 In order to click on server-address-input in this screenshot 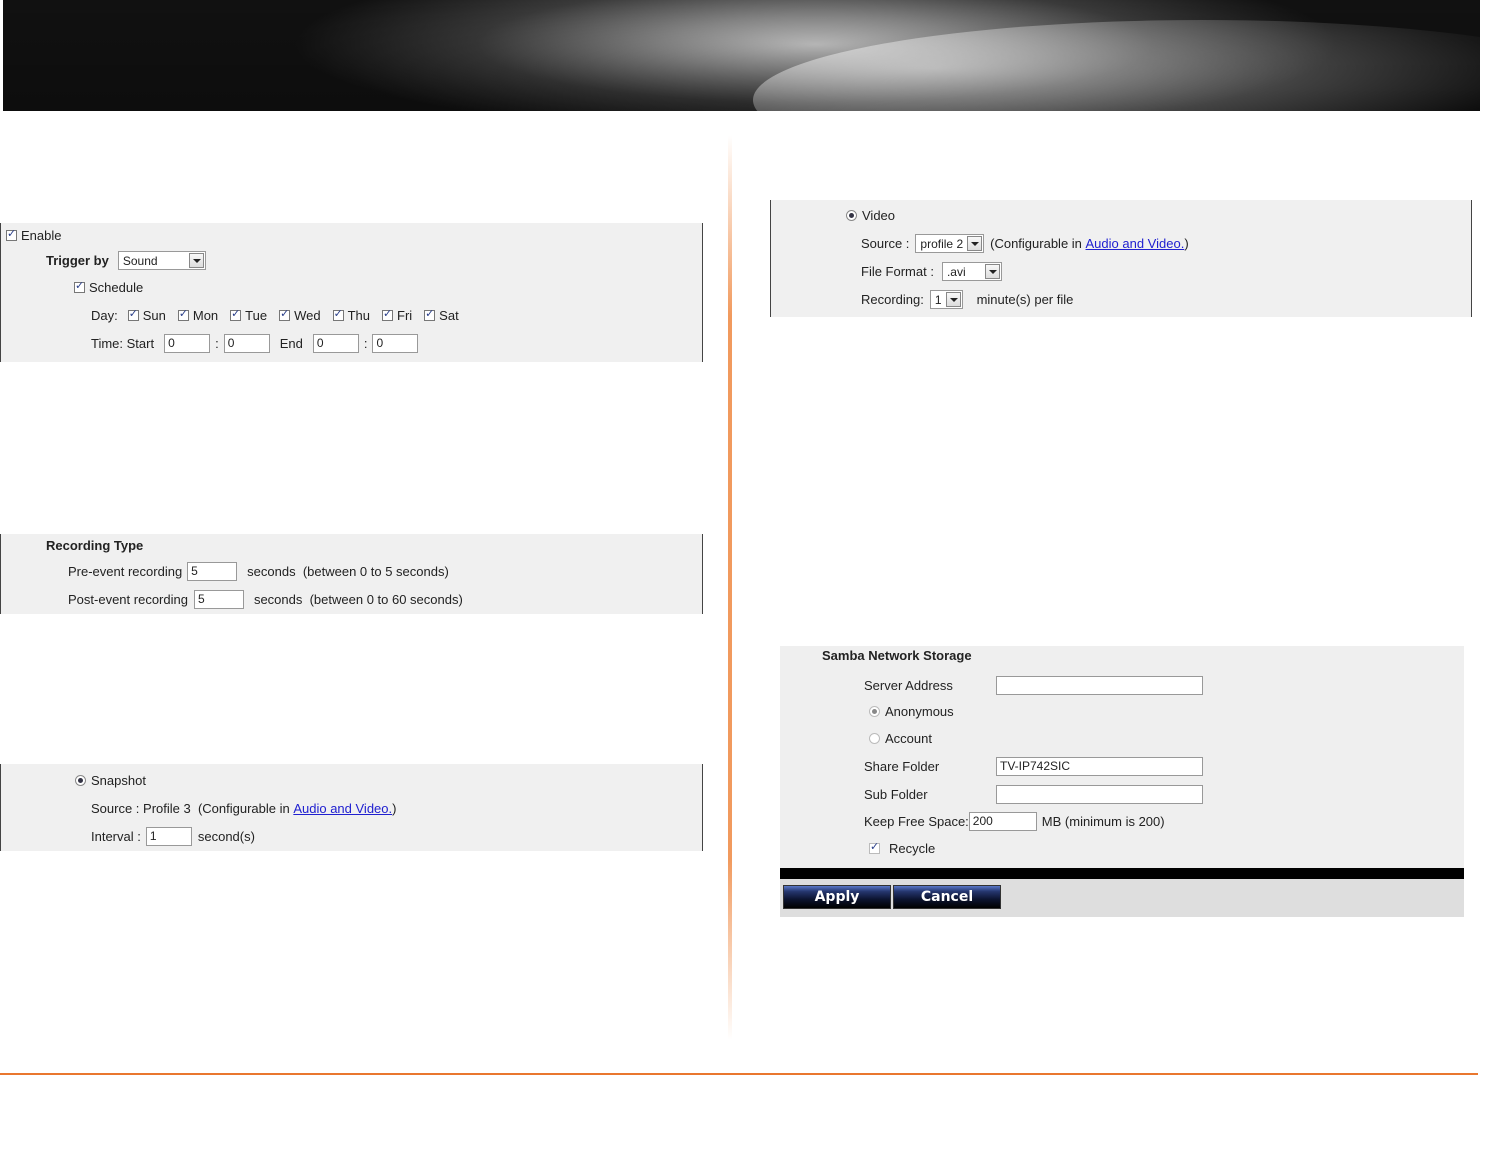, I will do `click(1099, 685)`.